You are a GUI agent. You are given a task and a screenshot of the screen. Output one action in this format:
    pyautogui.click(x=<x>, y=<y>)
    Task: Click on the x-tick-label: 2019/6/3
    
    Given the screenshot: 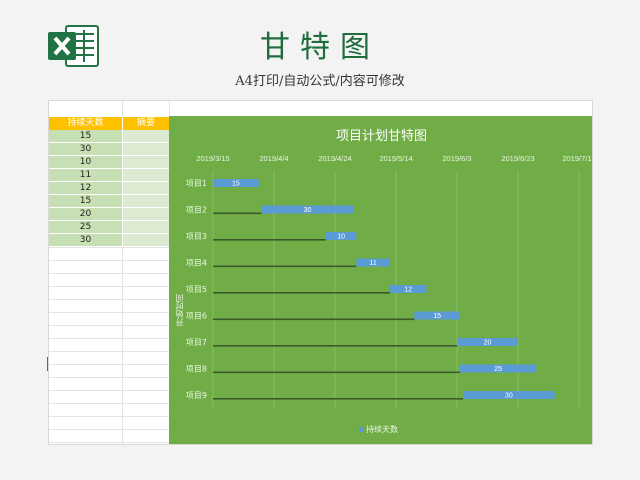 What is the action you would take?
    pyautogui.click(x=456, y=158)
    